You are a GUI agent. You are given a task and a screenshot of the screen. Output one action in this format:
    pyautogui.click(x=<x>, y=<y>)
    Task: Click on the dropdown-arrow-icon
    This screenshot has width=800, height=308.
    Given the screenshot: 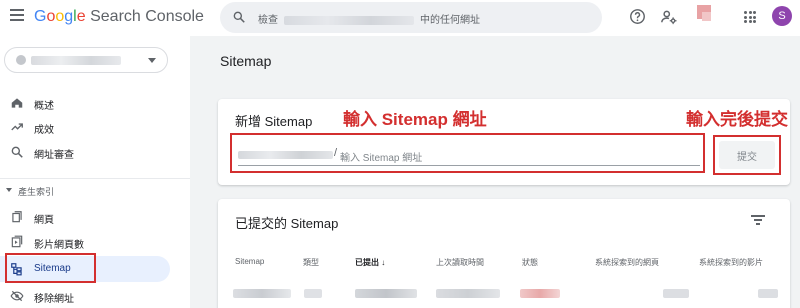 What is the action you would take?
    pyautogui.click(x=152, y=60)
    